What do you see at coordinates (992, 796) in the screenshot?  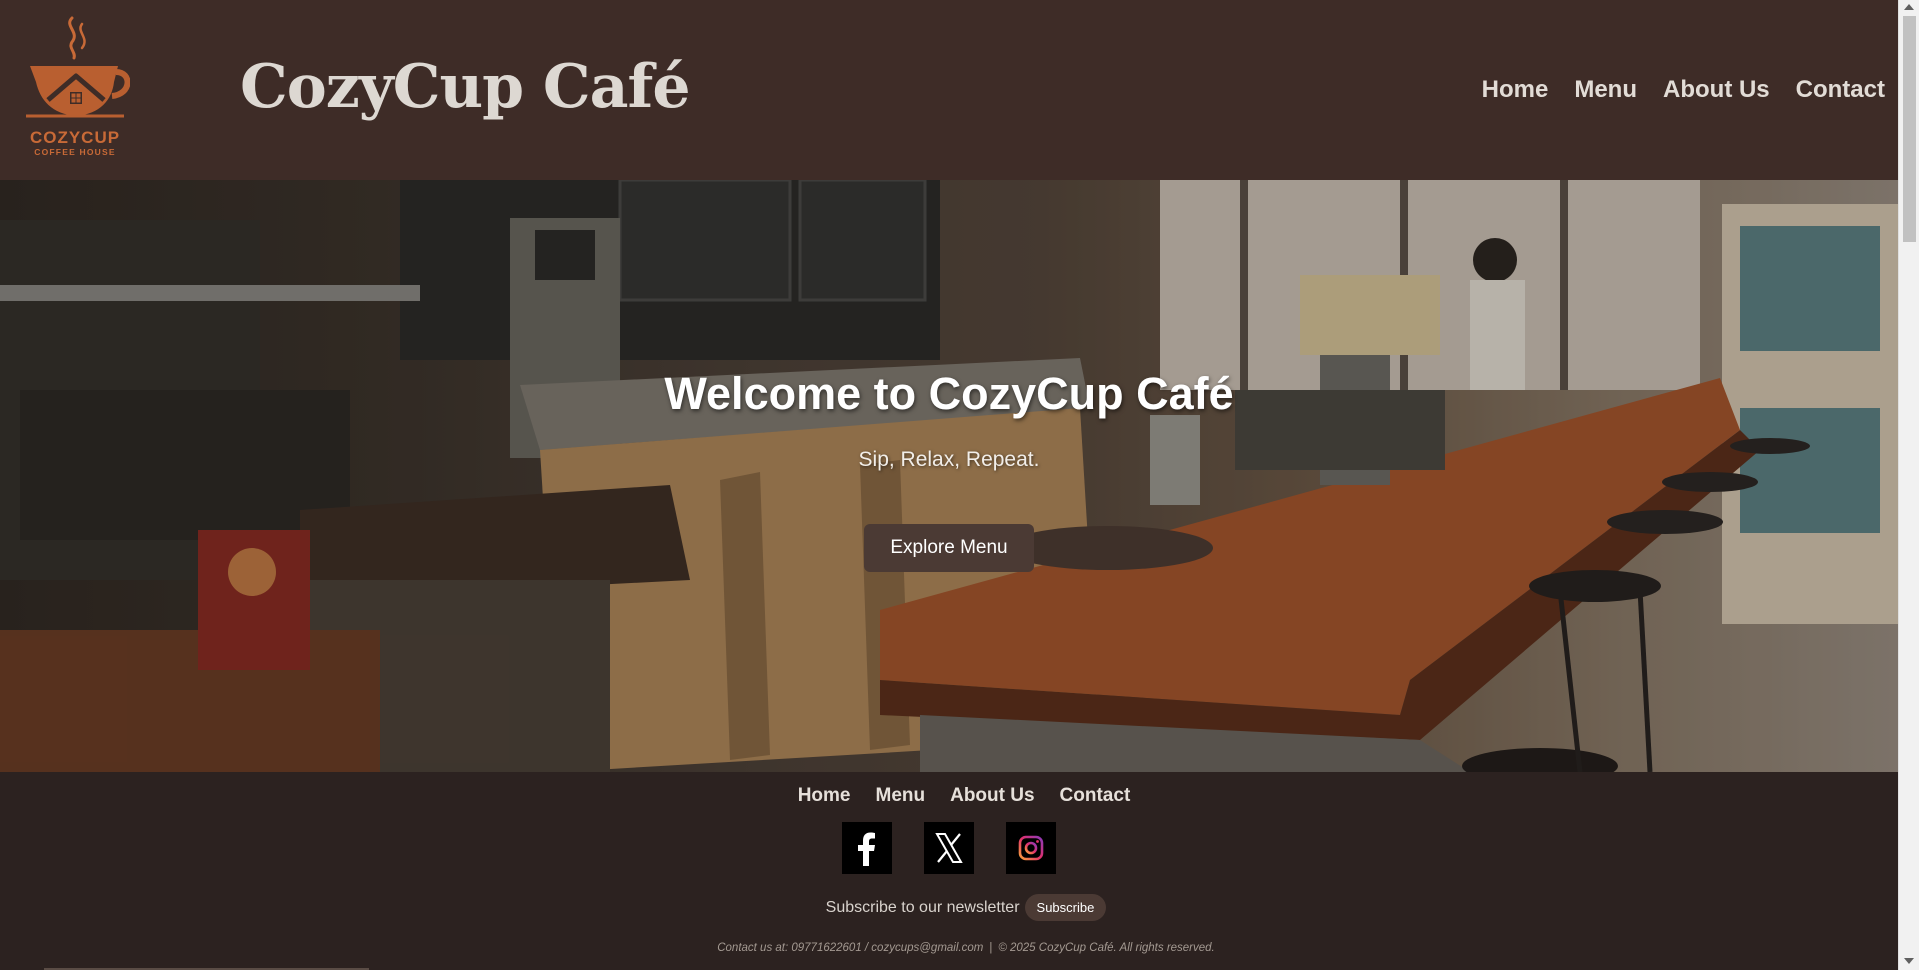 I see `footer-nav-about-link: About Us` at bounding box center [992, 796].